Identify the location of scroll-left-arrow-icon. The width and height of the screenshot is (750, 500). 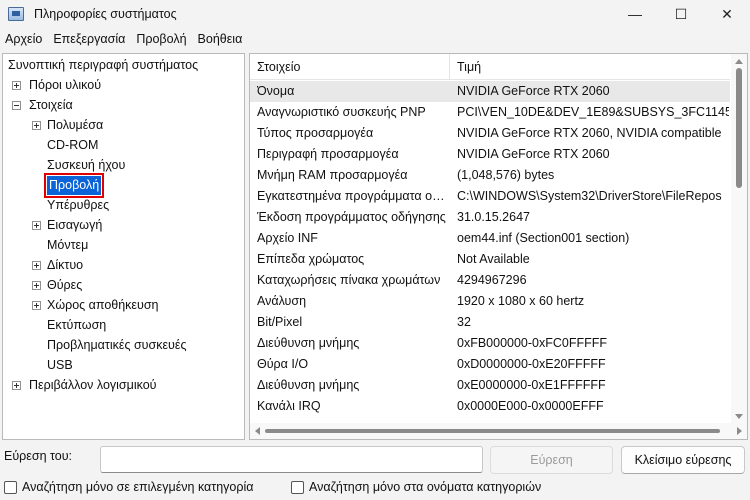
(257, 431).